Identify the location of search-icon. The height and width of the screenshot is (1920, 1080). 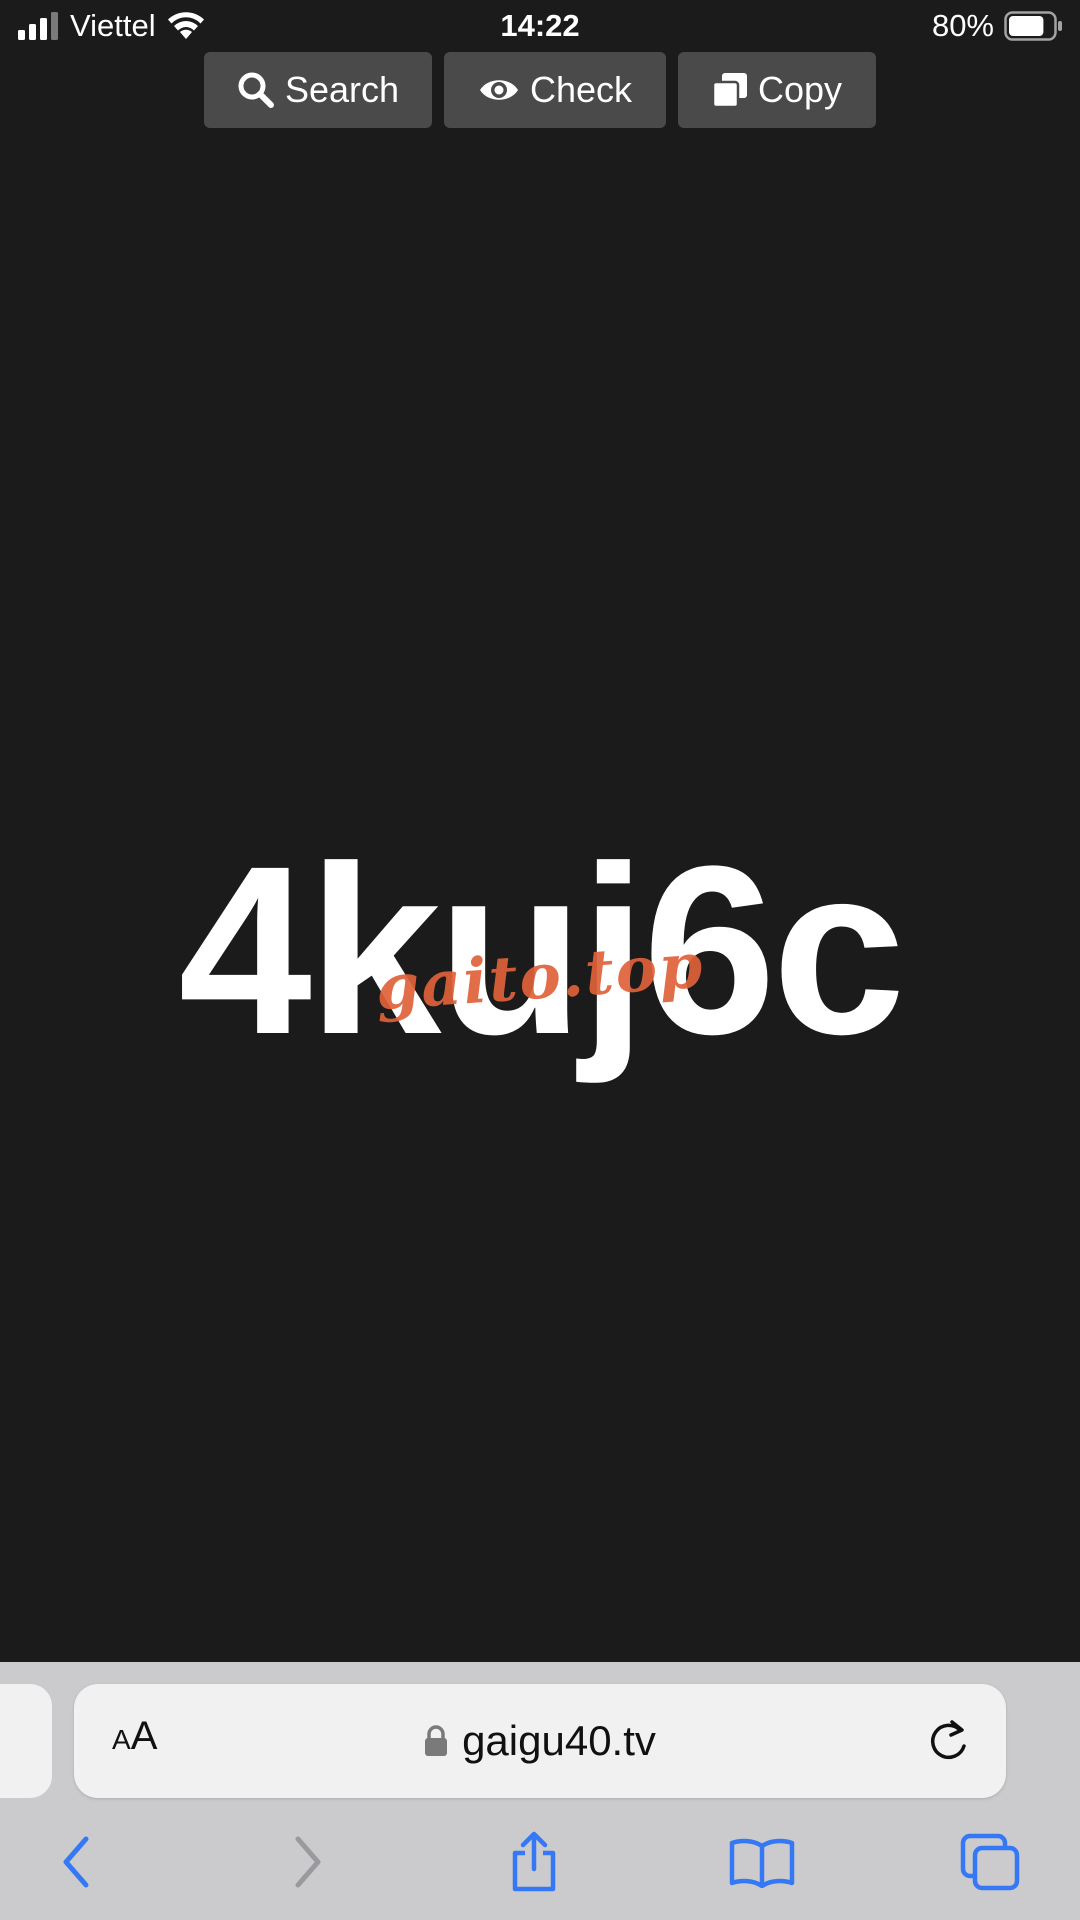
(256, 90).